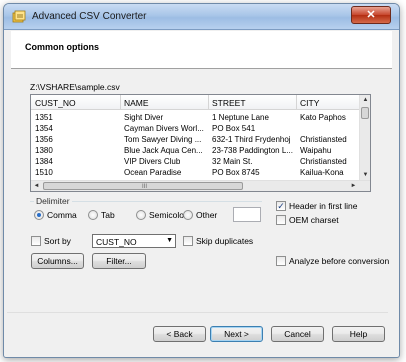 The width and height of the screenshot is (406, 362). What do you see at coordinates (207, 215) in the screenshot?
I see `radio-label: Other` at bounding box center [207, 215].